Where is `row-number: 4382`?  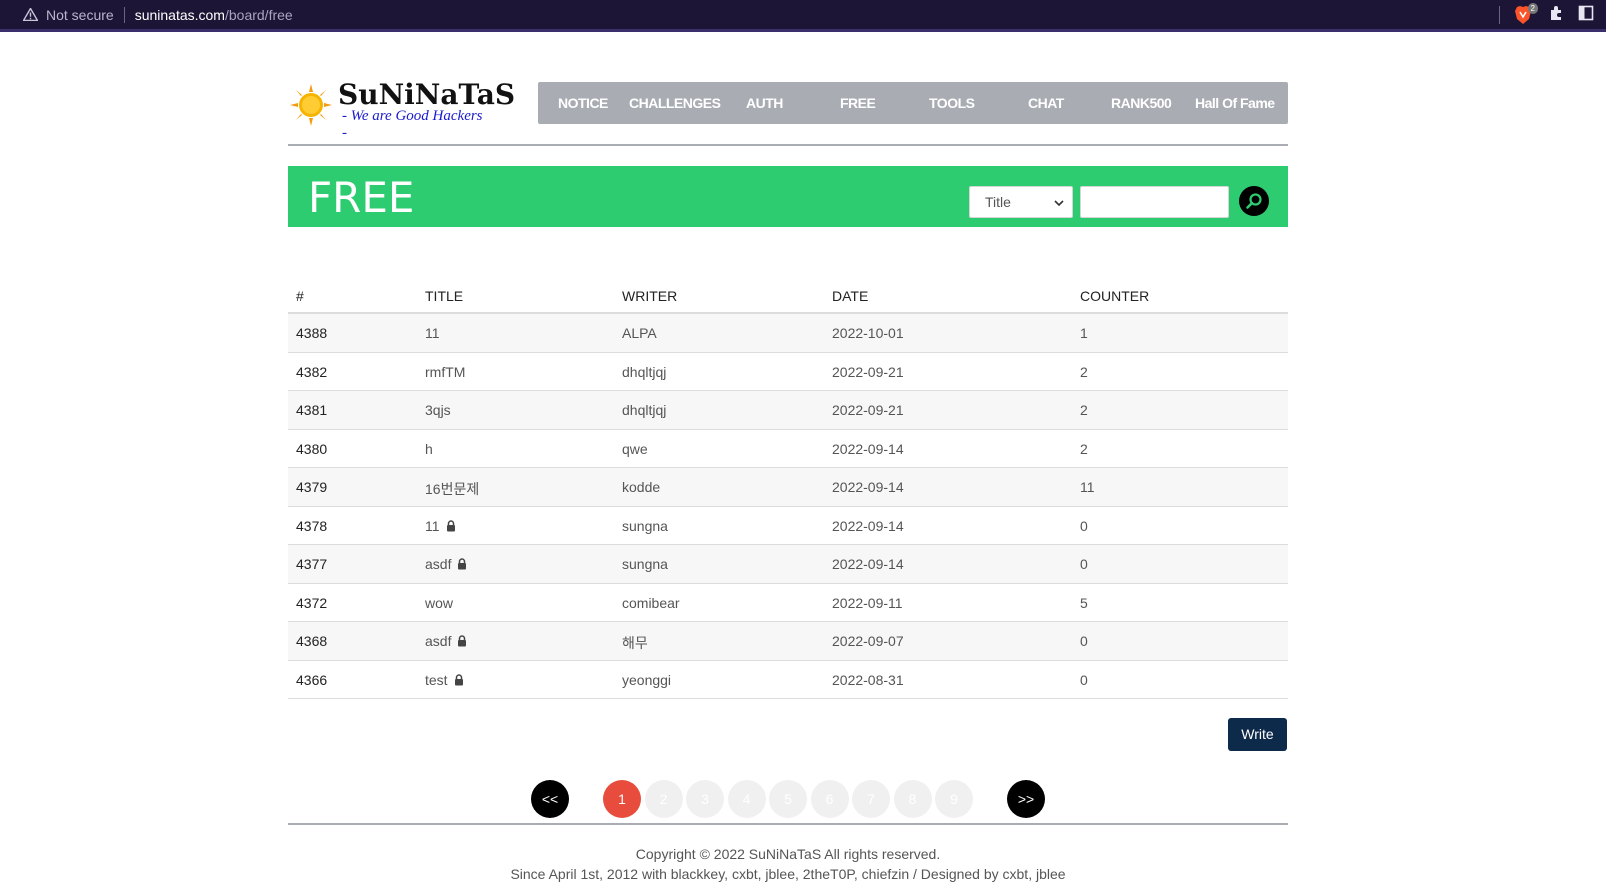 row-number: 4382 is located at coordinates (311, 372).